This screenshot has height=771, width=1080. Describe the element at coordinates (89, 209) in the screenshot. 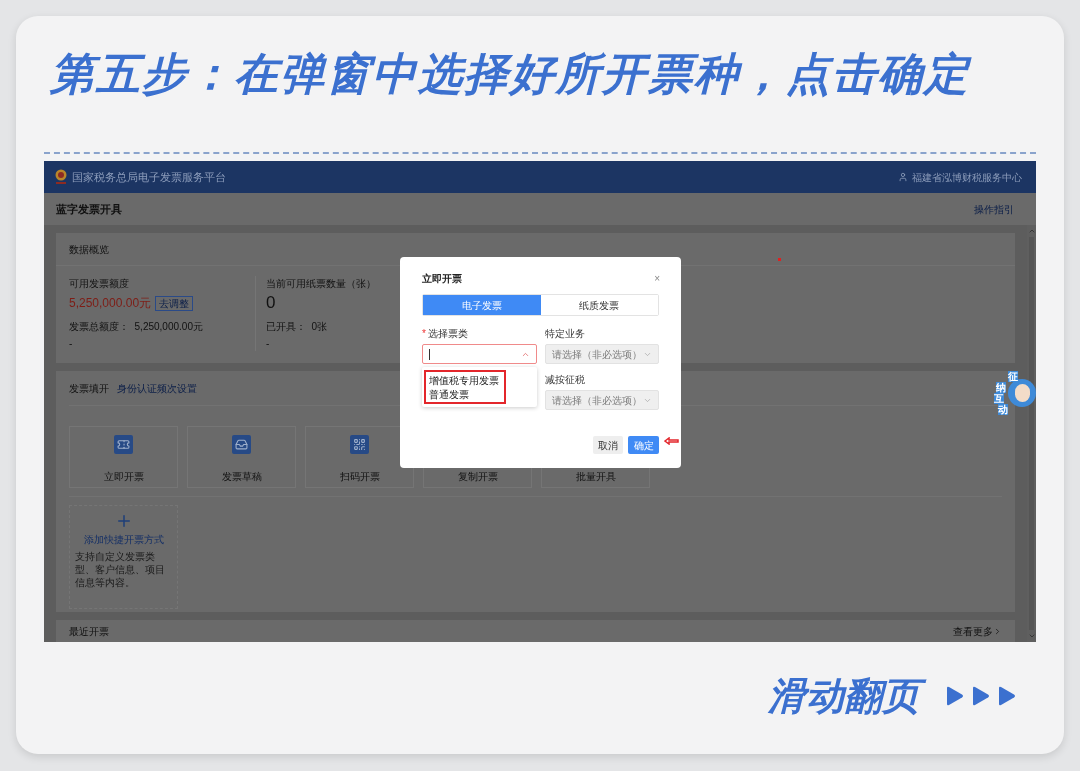

I see `page-title: 蓝字发票开具` at that location.